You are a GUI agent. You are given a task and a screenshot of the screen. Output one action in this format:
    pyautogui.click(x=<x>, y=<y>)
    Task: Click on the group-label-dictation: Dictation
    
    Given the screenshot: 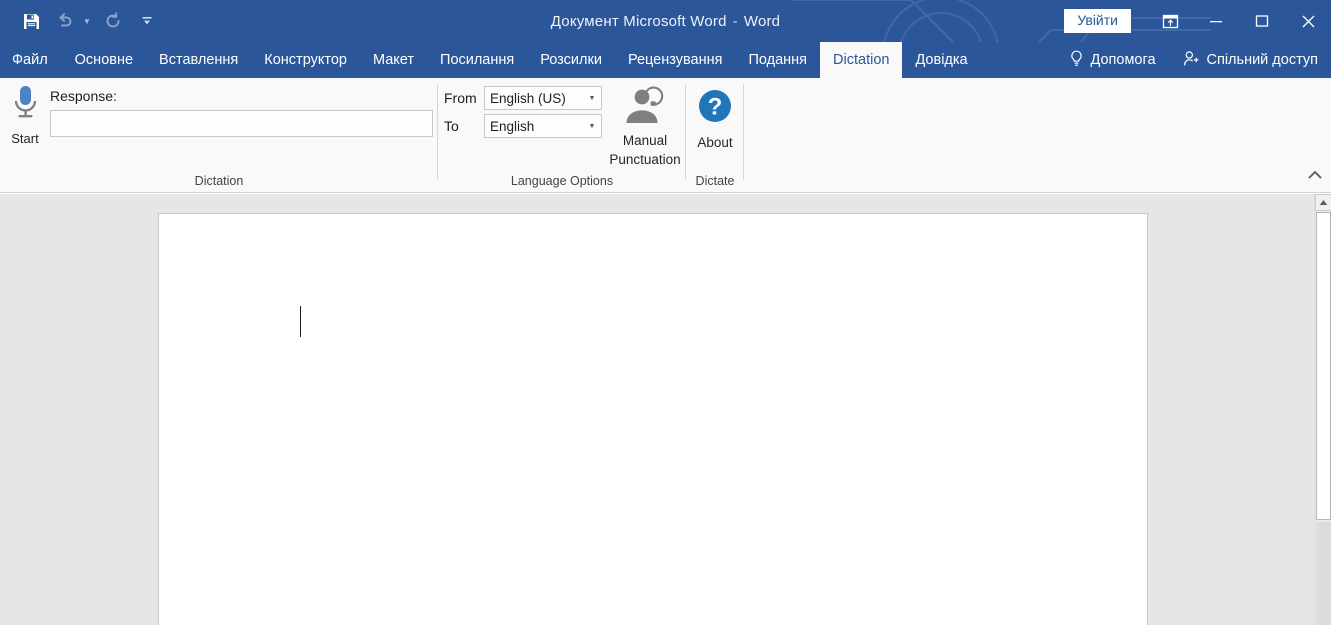 What is the action you would take?
    pyautogui.click(x=219, y=181)
    